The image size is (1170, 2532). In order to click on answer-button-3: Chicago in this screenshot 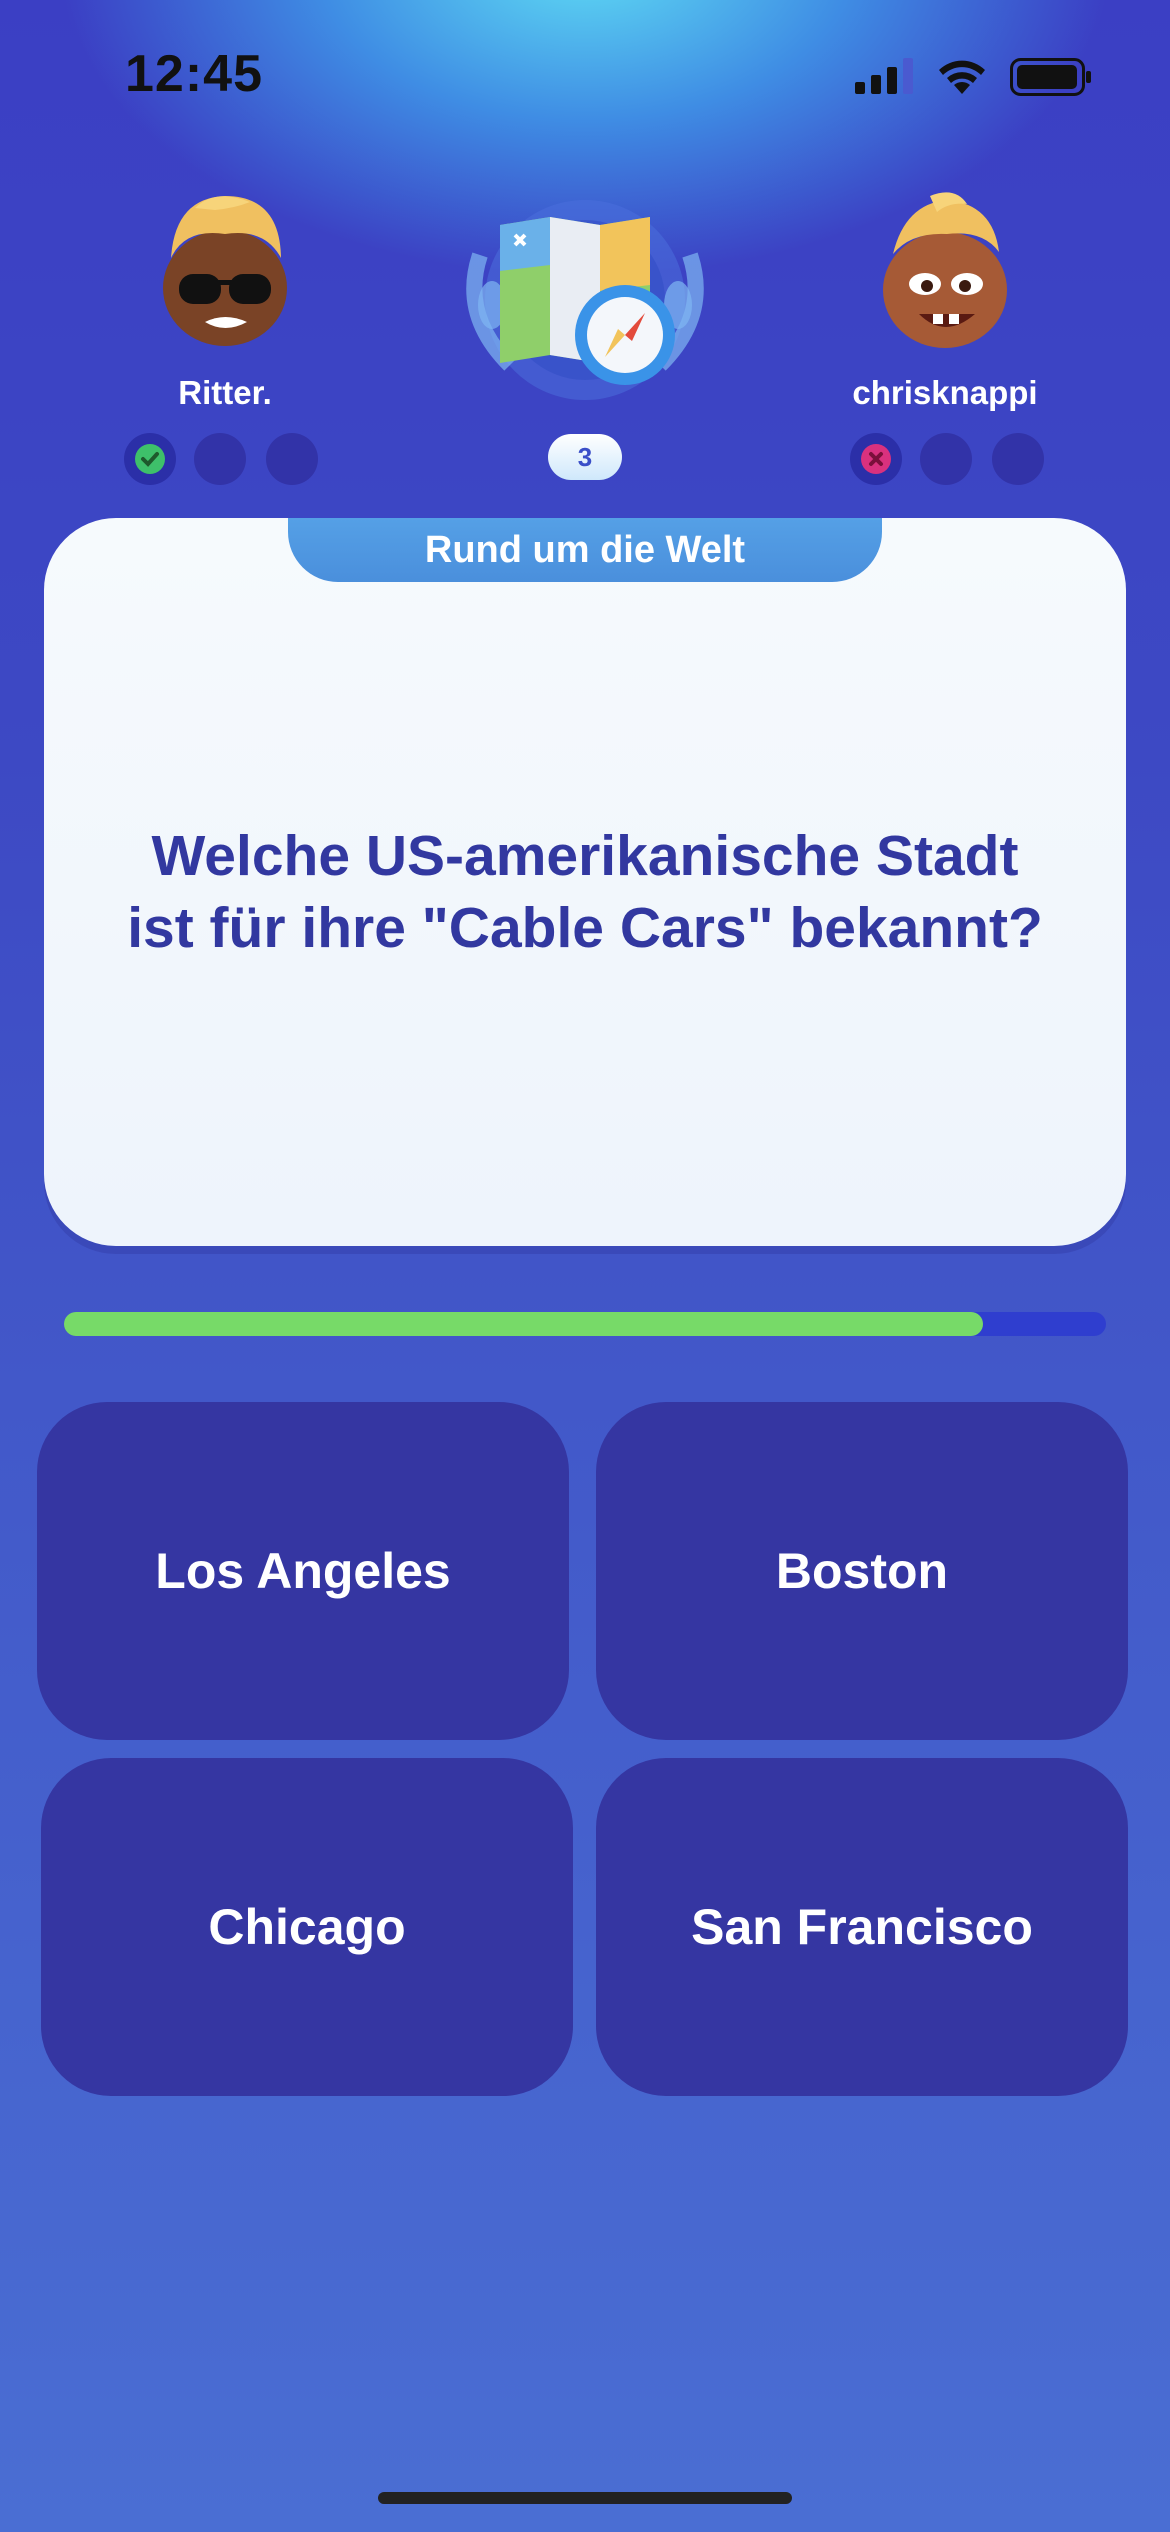, I will do `click(307, 1927)`.